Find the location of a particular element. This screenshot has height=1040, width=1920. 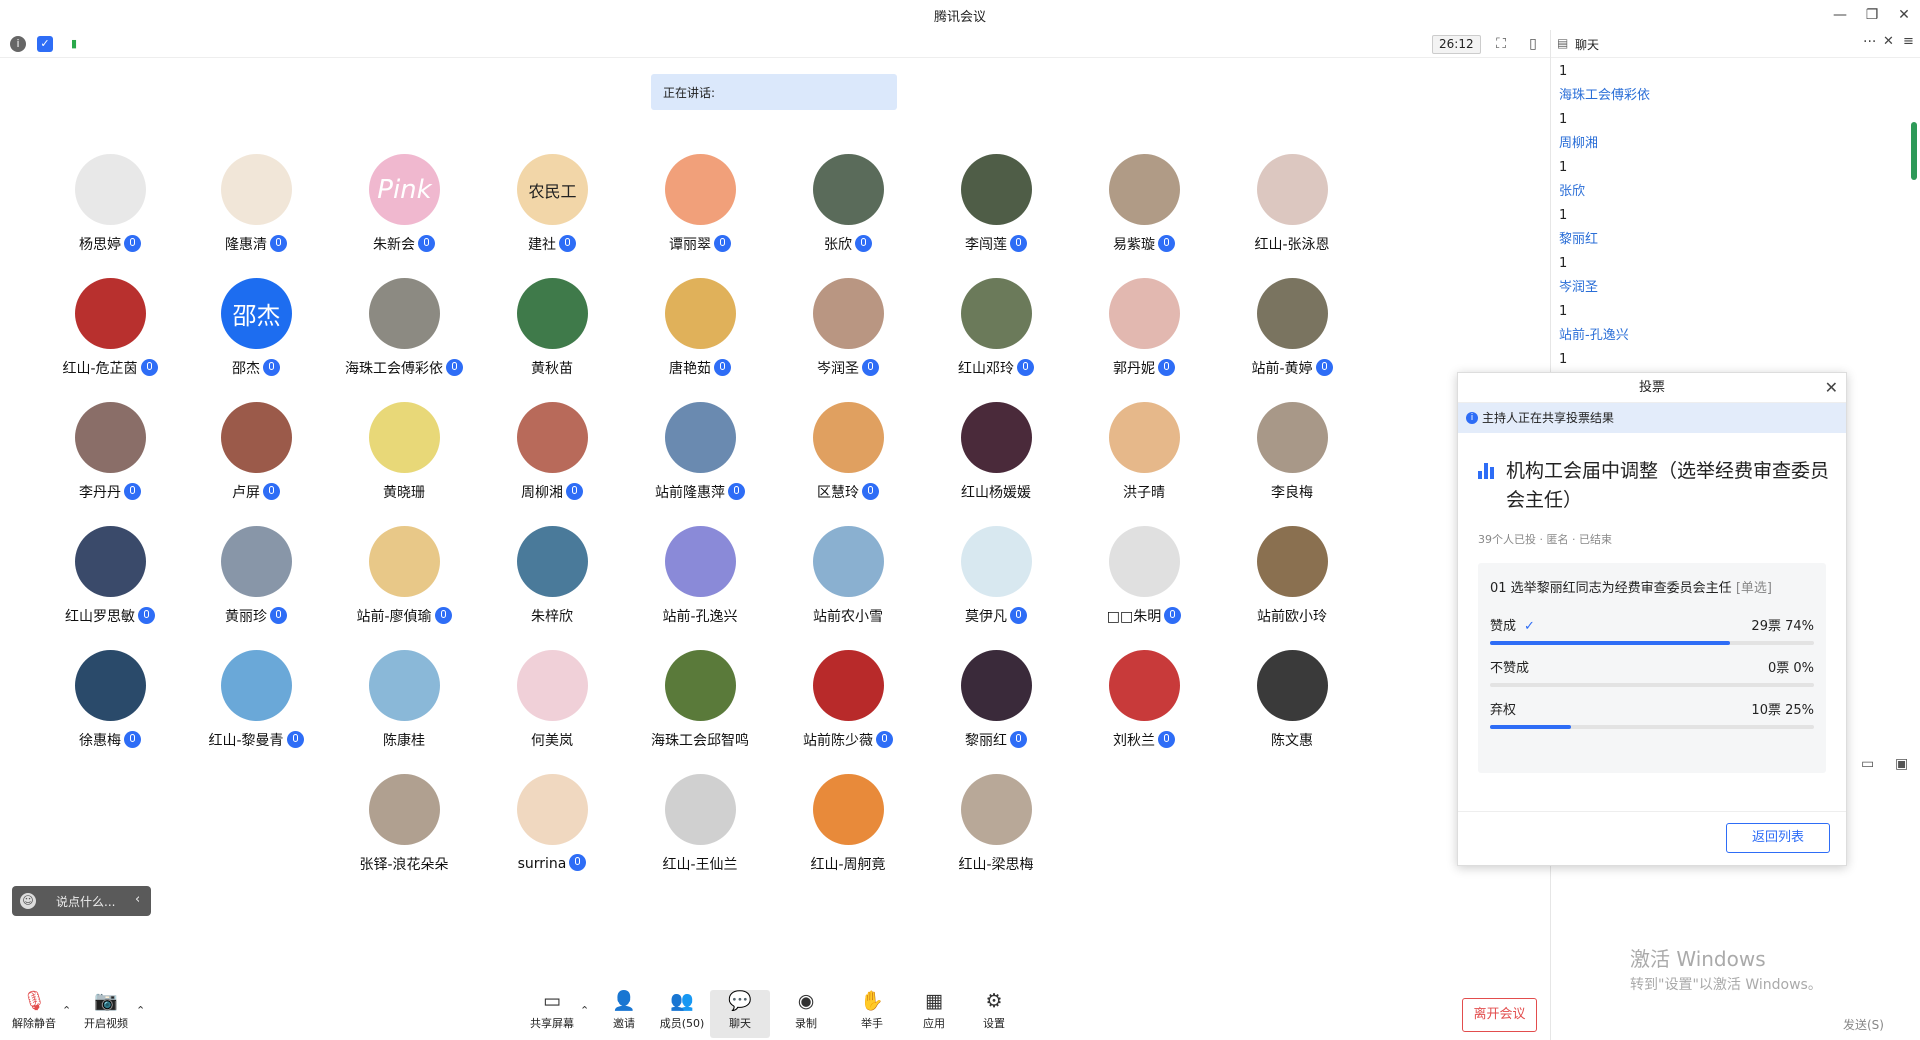

participant-tile: □□朱明 is located at coordinates (1144, 577).